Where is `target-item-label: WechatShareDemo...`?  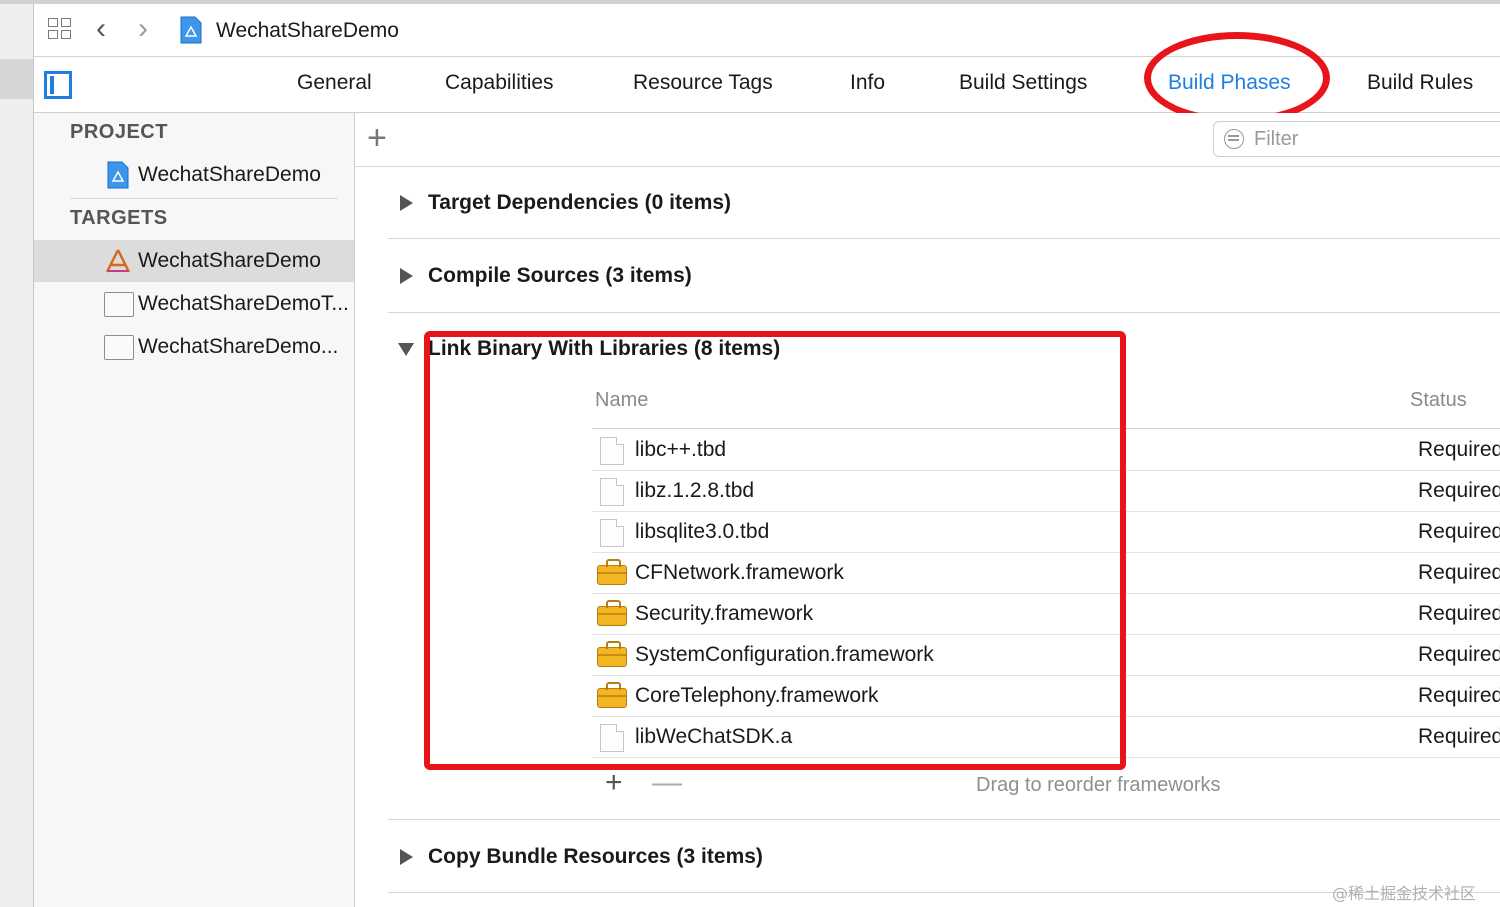
target-item-label: WechatShareDemo... is located at coordinates (238, 346).